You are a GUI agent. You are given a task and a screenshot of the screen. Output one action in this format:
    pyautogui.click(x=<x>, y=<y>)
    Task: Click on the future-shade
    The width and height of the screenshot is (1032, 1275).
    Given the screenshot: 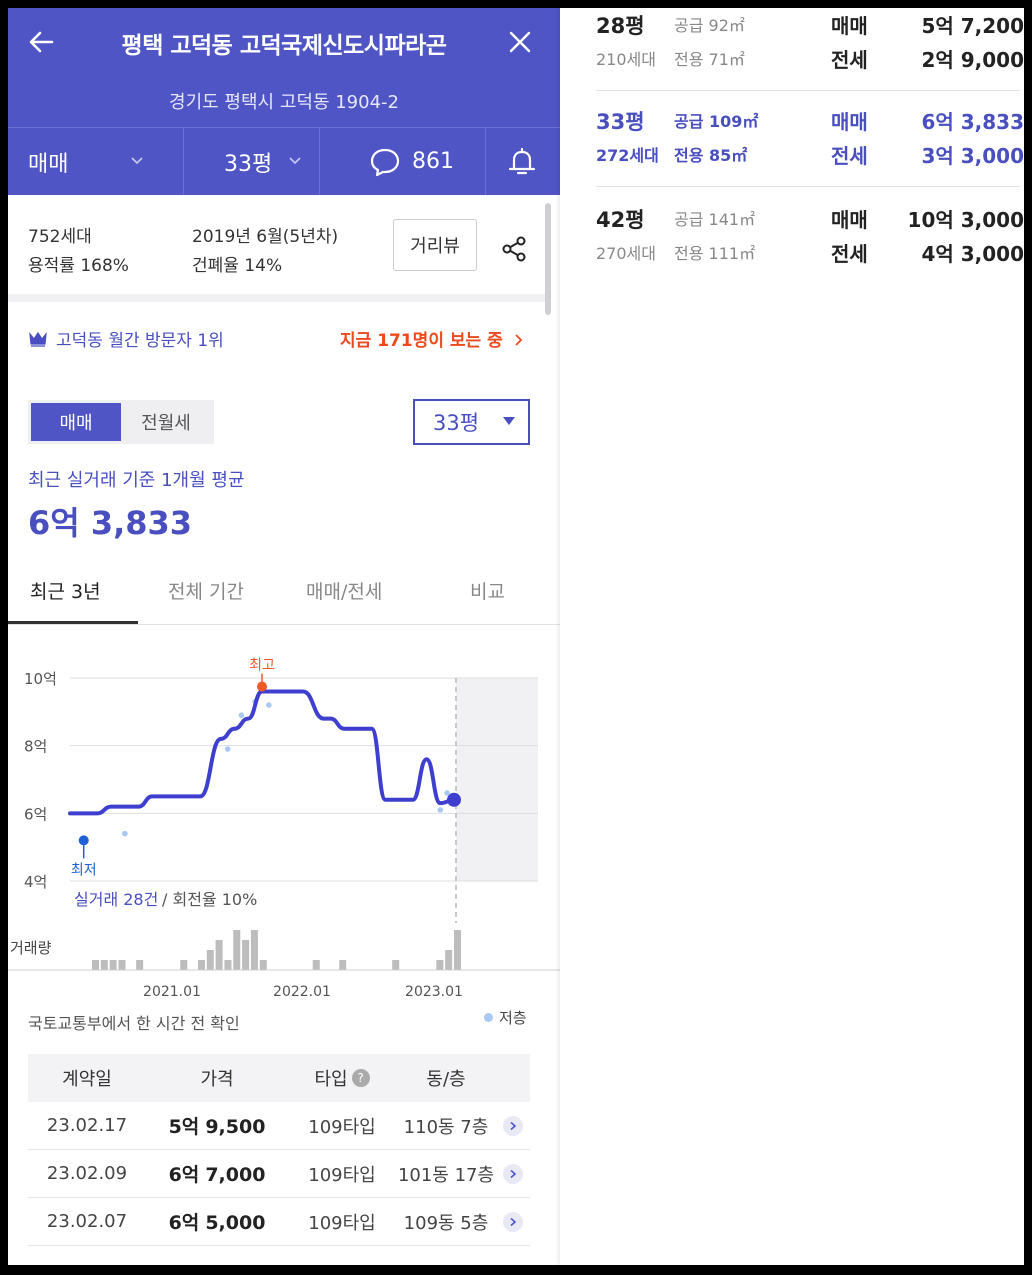 What is the action you would take?
    pyautogui.click(x=497, y=779)
    